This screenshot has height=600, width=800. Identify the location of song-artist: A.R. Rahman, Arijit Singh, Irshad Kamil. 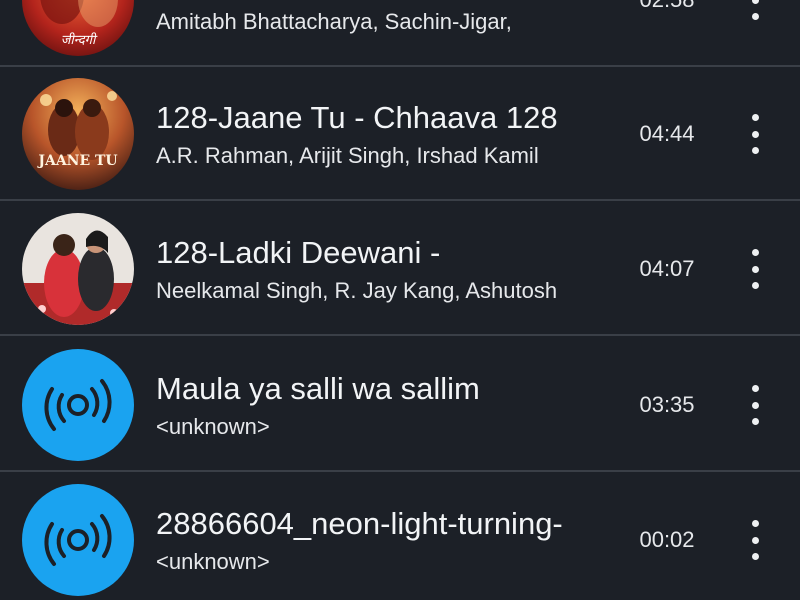
(347, 155).